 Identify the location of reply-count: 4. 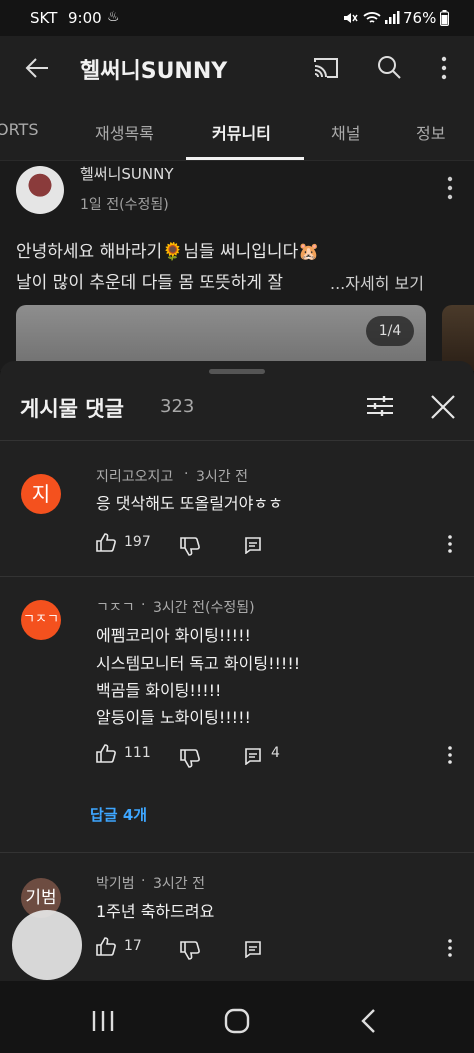
(275, 753).